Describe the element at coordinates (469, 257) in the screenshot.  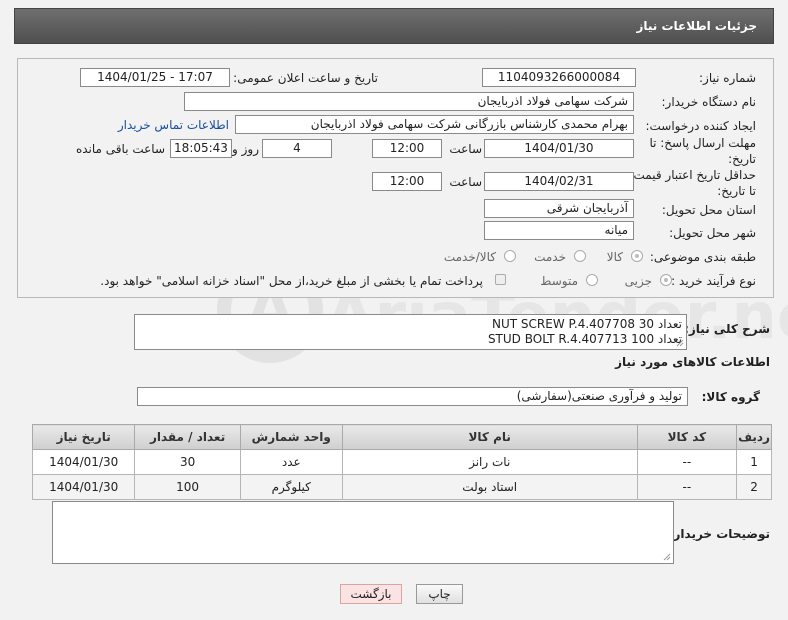
I see `category-both-label: کالا/خدمت` at that location.